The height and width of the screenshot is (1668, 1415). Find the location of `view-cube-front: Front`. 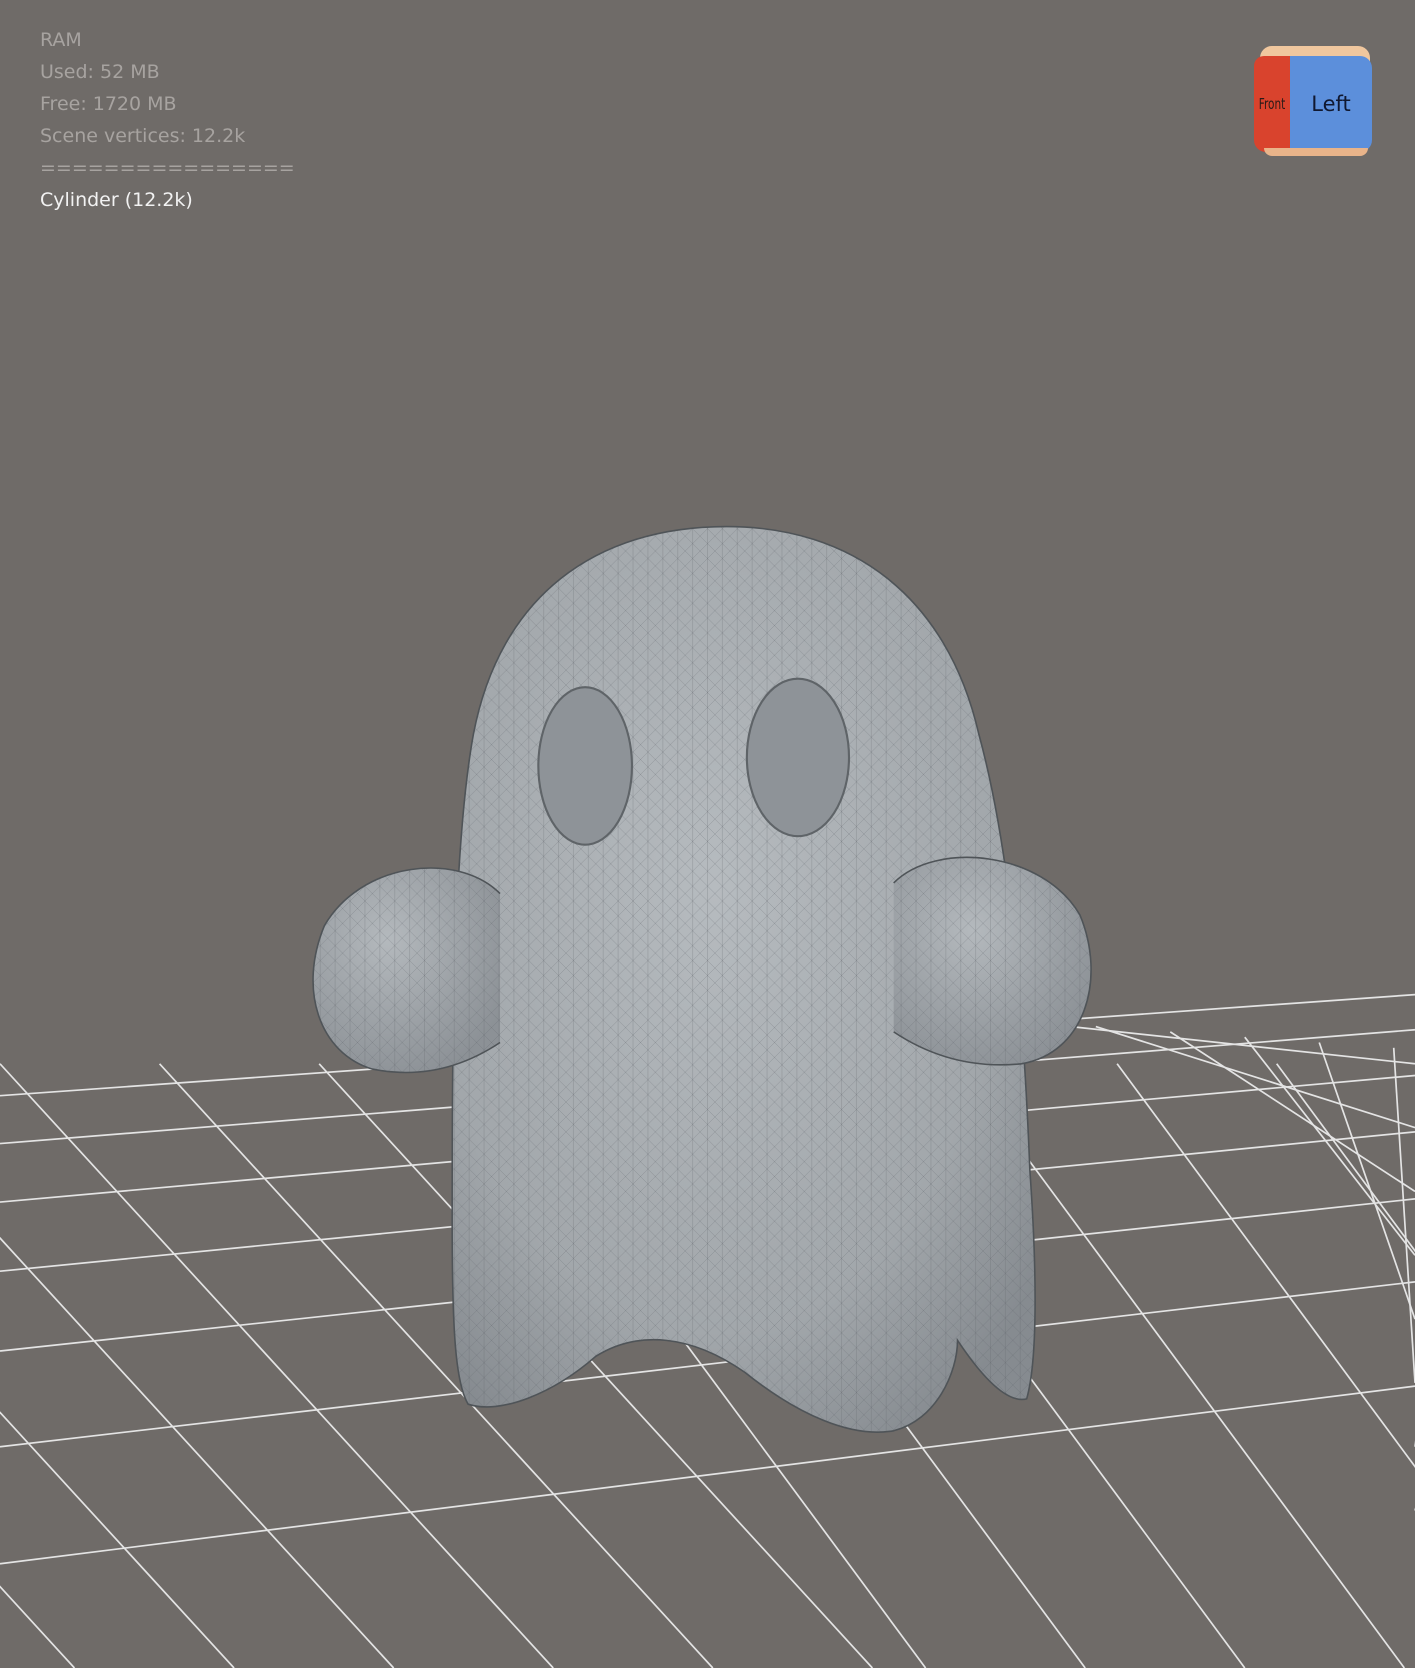

view-cube-front: Front is located at coordinates (1272, 104).